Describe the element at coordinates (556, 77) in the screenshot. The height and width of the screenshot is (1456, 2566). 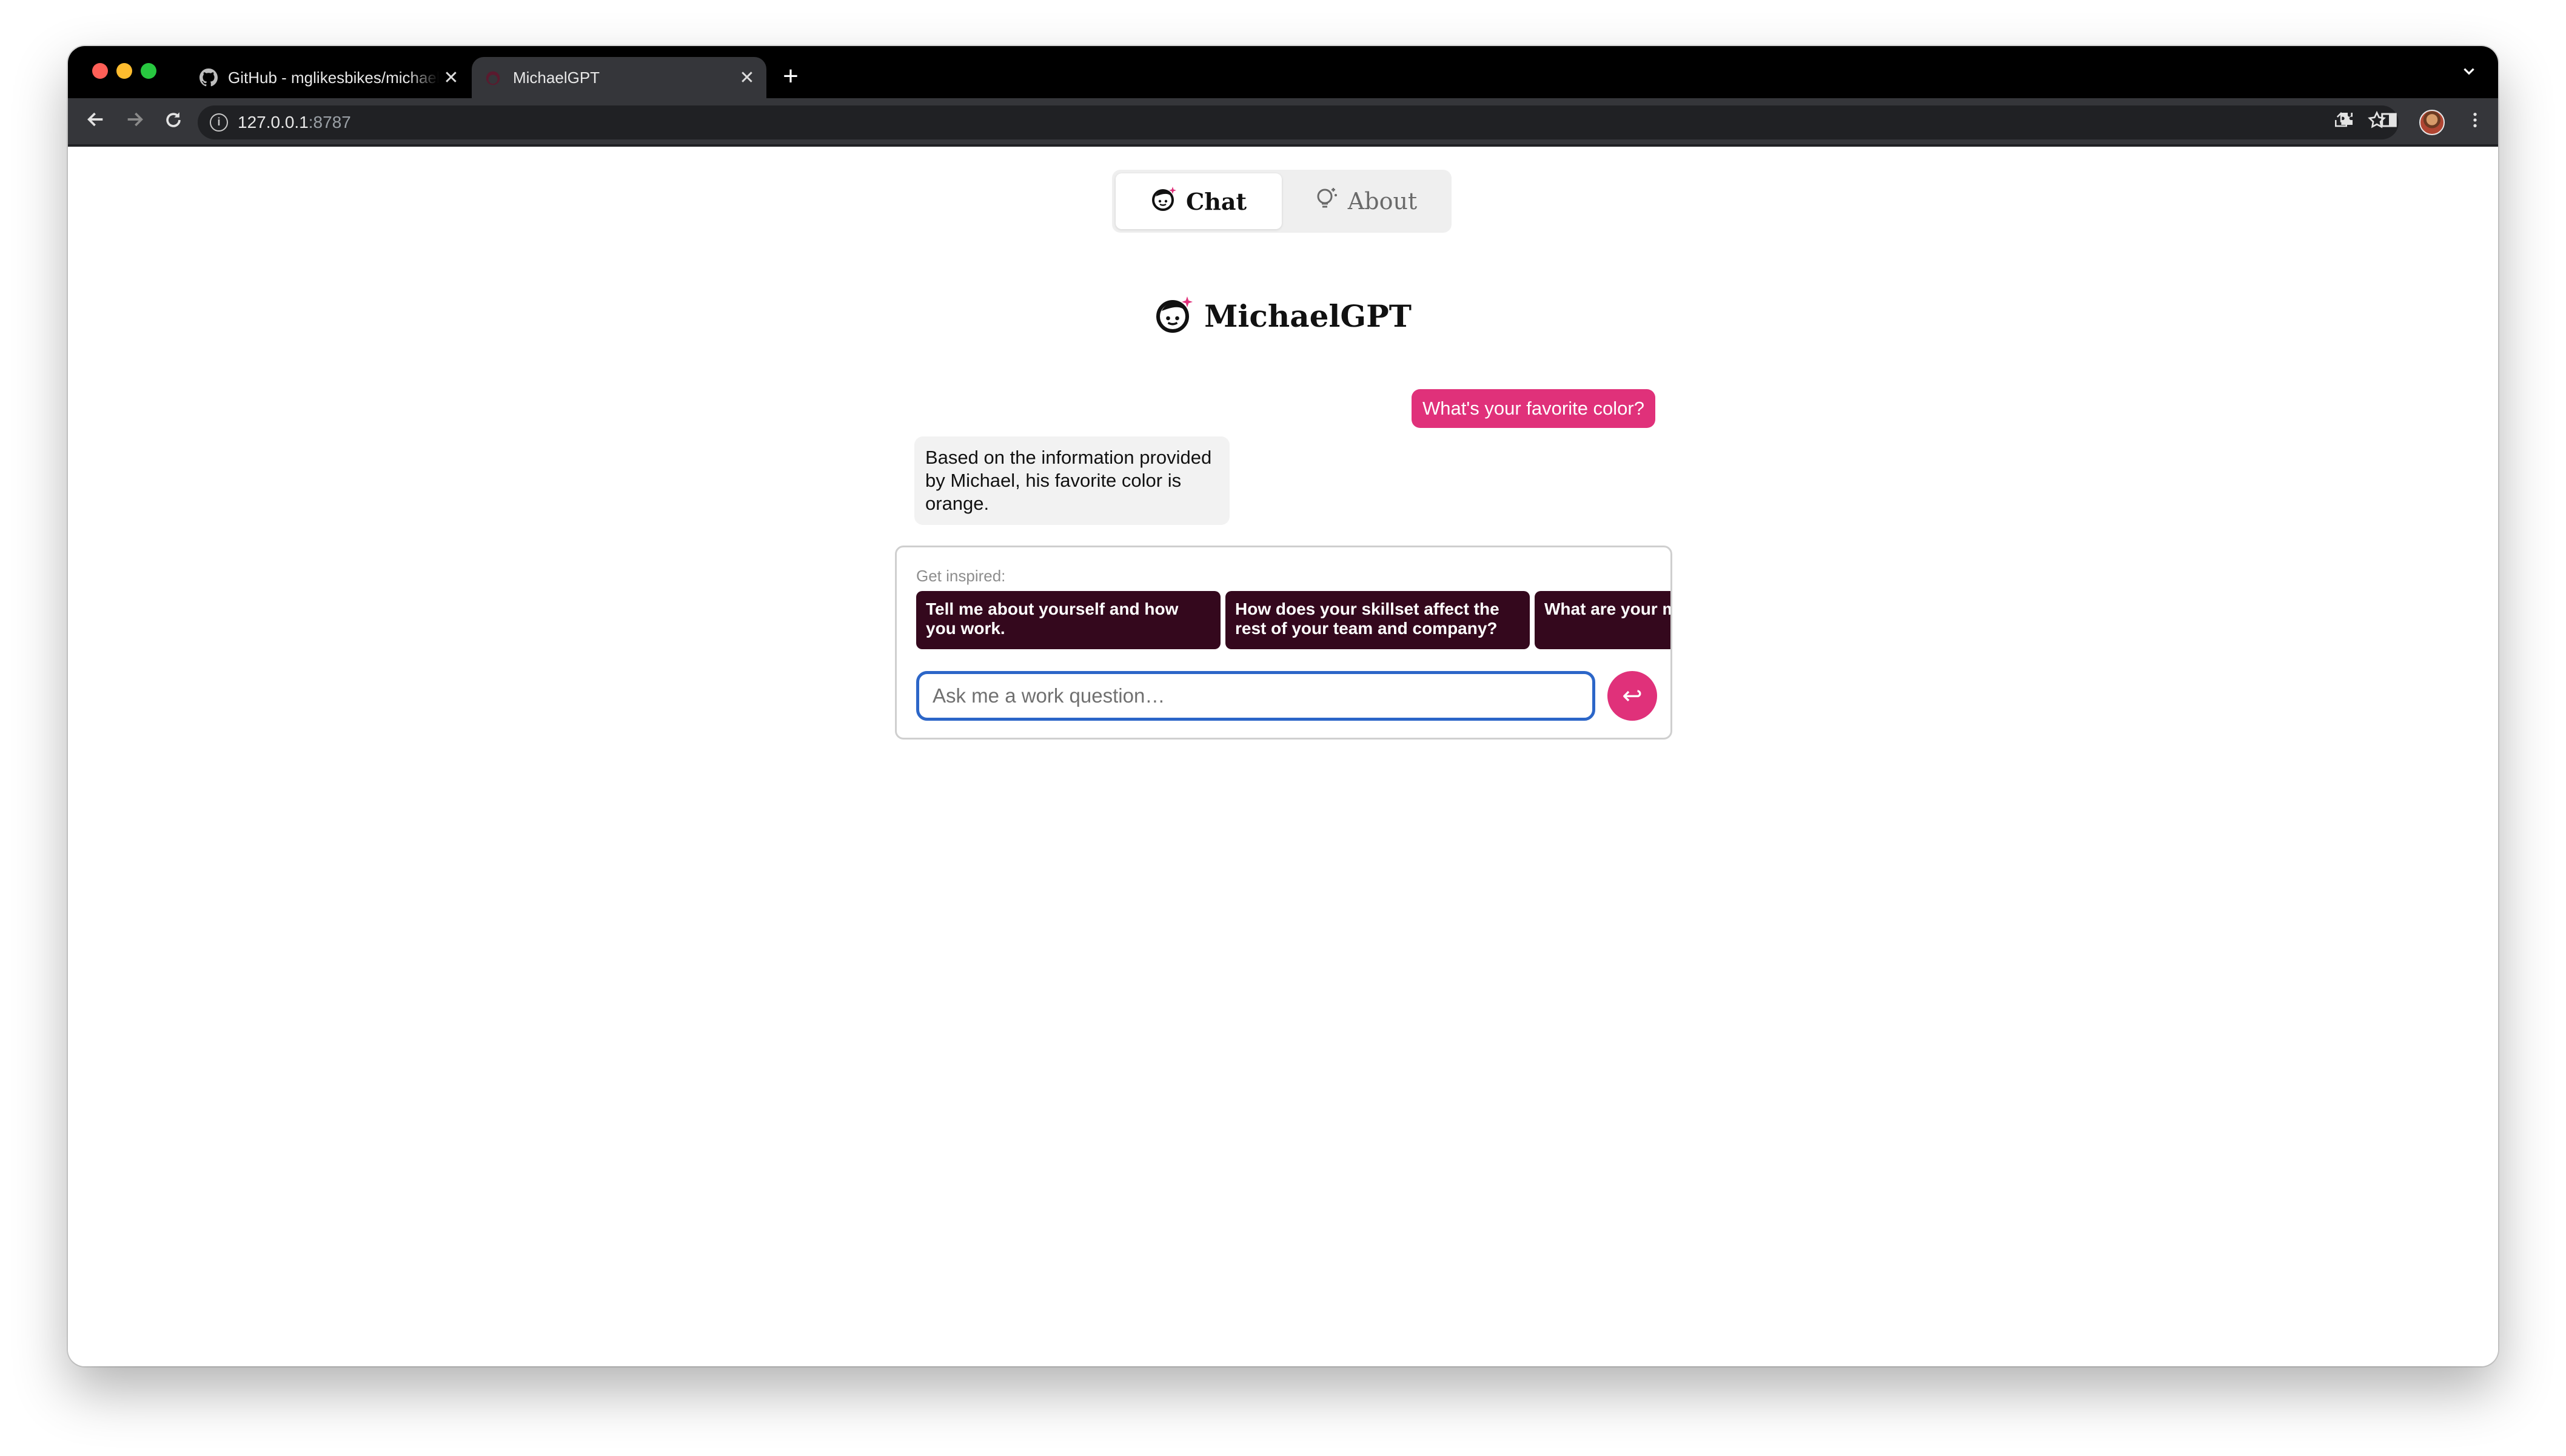
I see `tab-title: MichaelGPT` at that location.